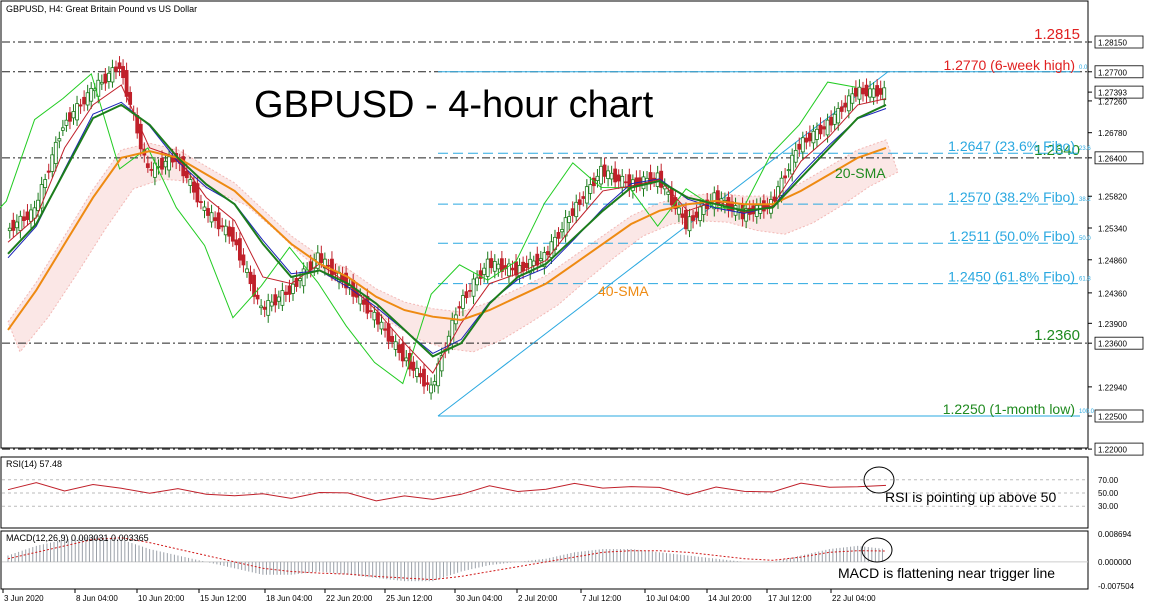 The width and height of the screenshot is (1149, 607). What do you see at coordinates (1011, 277) in the screenshot?
I see `fibo-label: 1.2450 (61.8% Fibo)` at bounding box center [1011, 277].